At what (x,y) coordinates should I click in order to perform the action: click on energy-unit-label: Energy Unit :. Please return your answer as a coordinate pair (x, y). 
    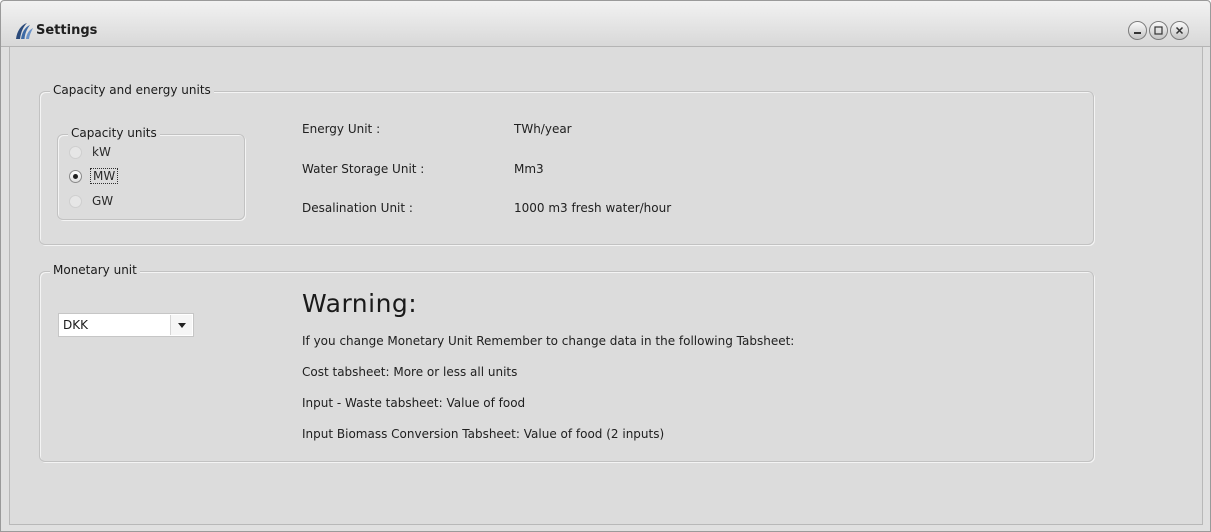
    Looking at the image, I should click on (341, 129).